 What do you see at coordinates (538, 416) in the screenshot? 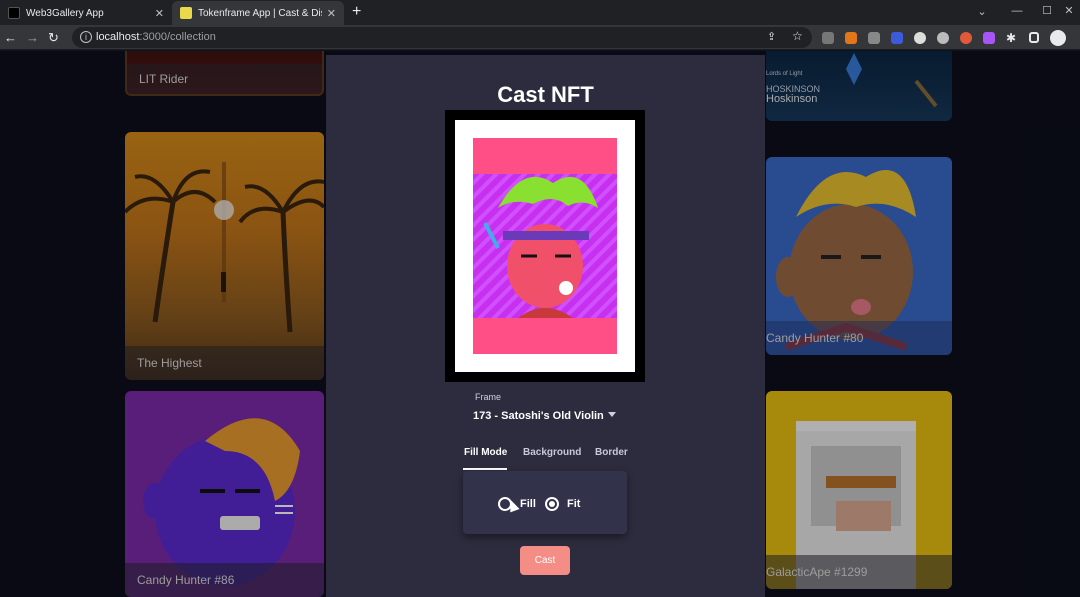
I see `frame-select-value: 173 - Satoshi's Old Violin` at bounding box center [538, 416].